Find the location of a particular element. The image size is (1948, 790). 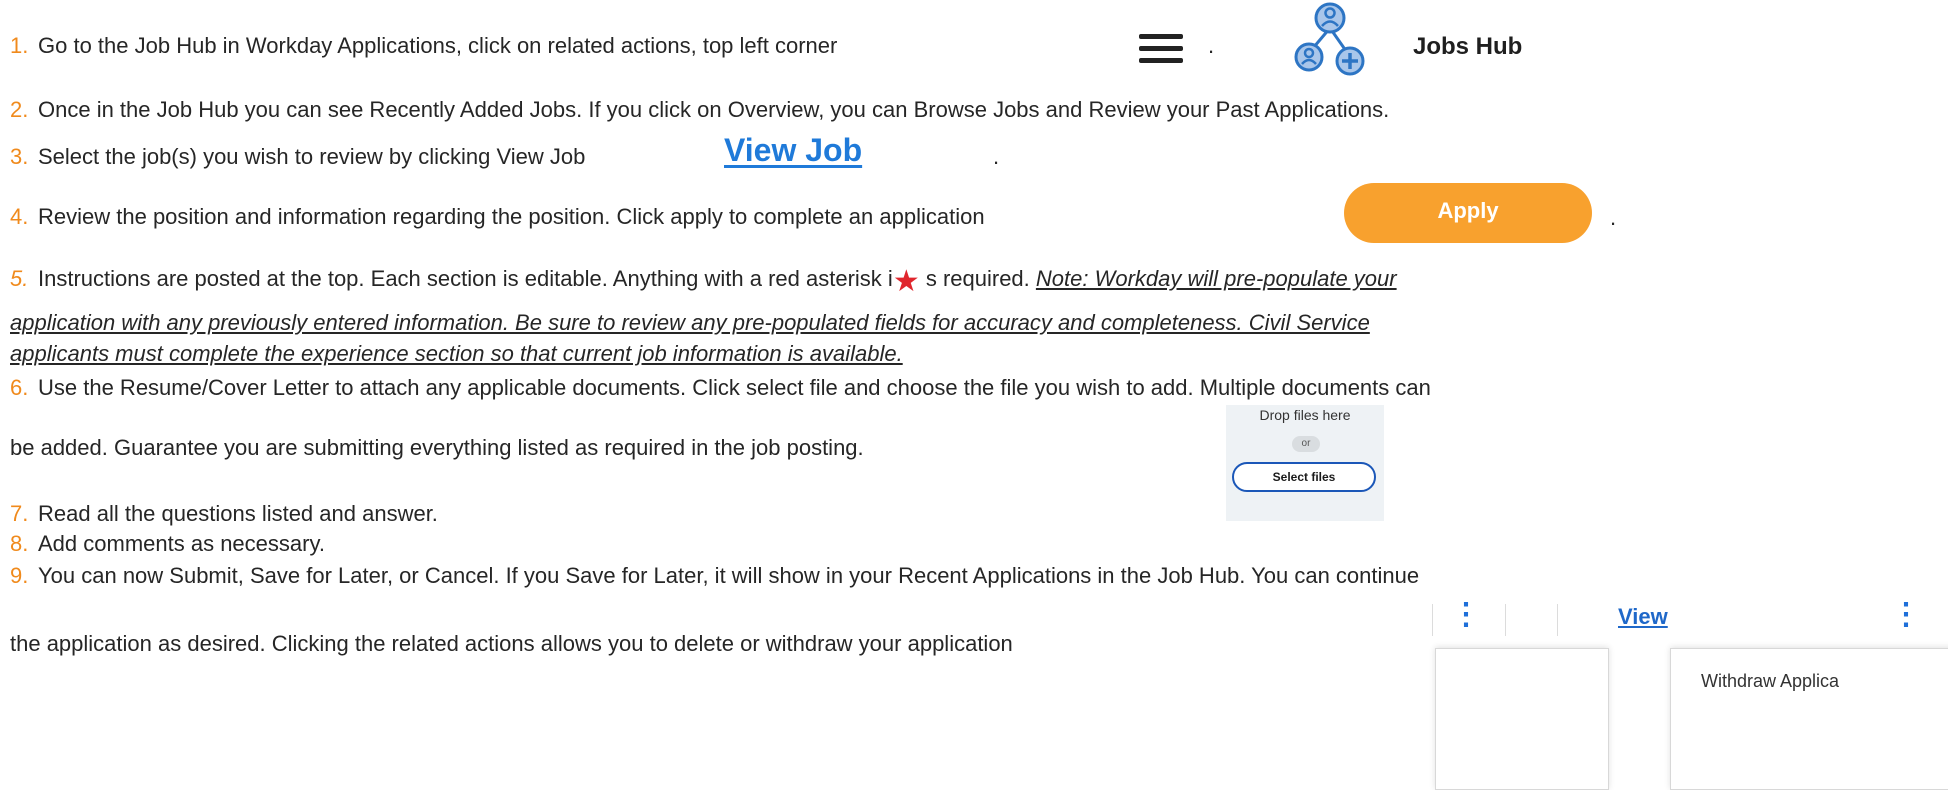

related-actions-area: ⋮ View ⋮ Withdraw Applica is located at coordinates (1687, 693).